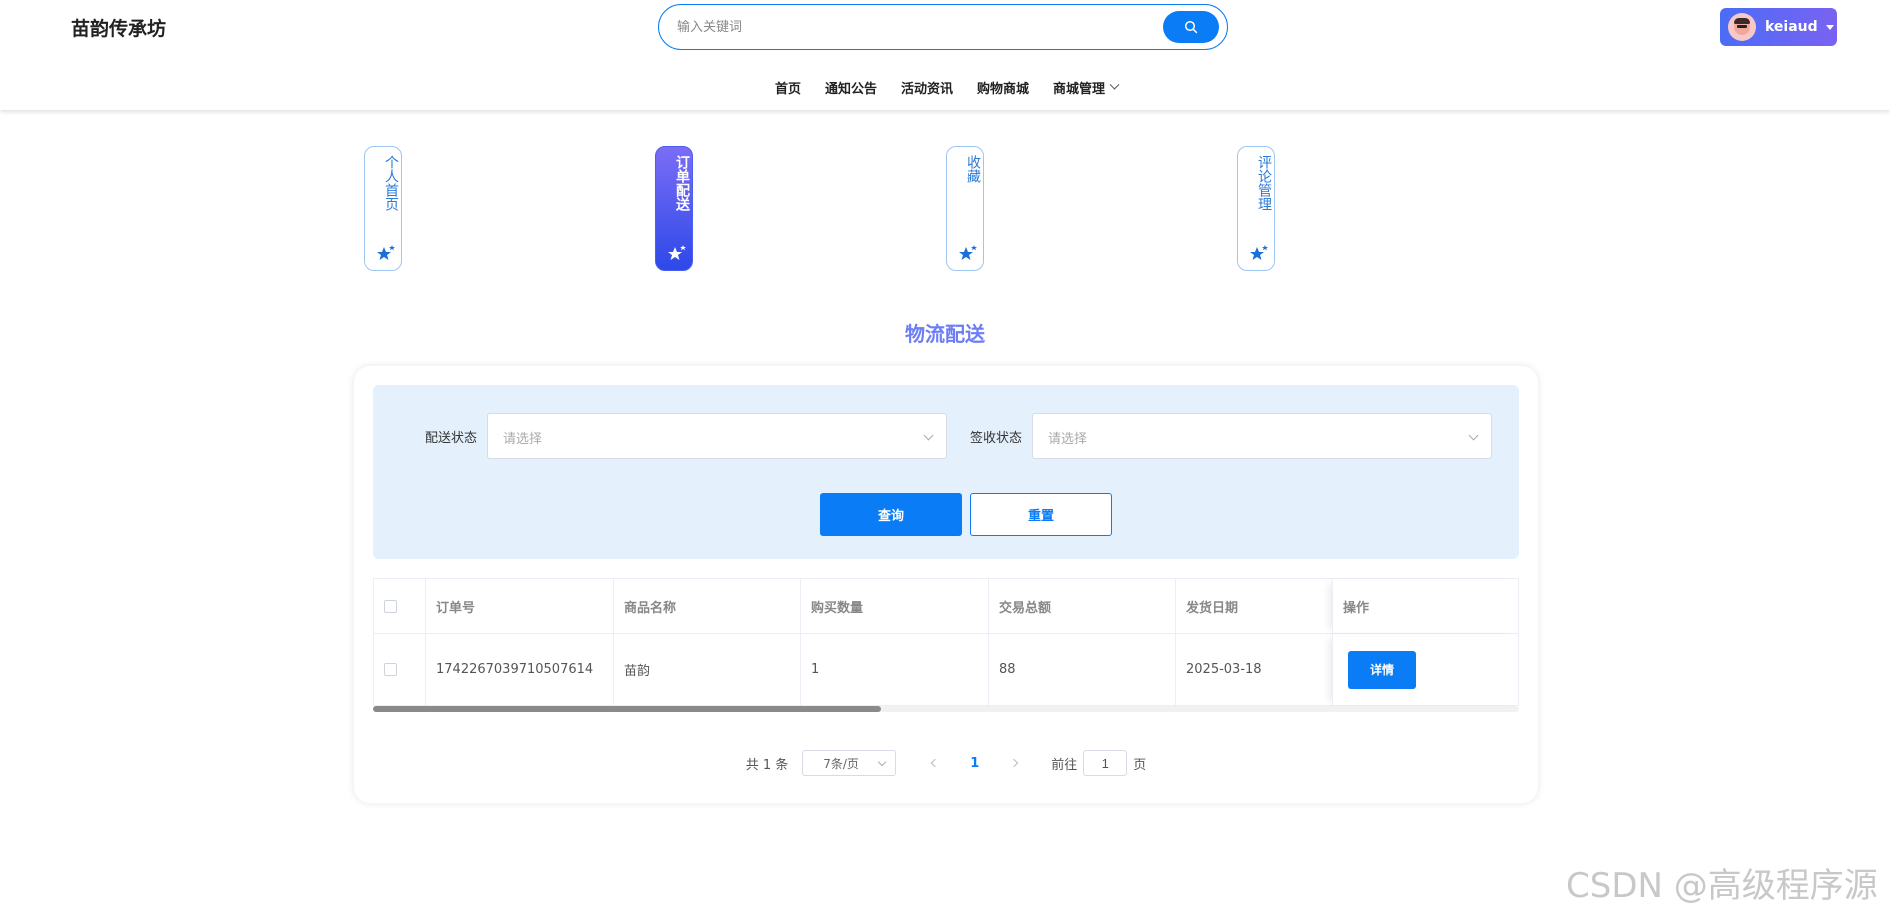 Image resolution: width=1890 pixels, height=912 pixels. What do you see at coordinates (935, 763) in the screenshot?
I see `chevron-left-icon` at bounding box center [935, 763].